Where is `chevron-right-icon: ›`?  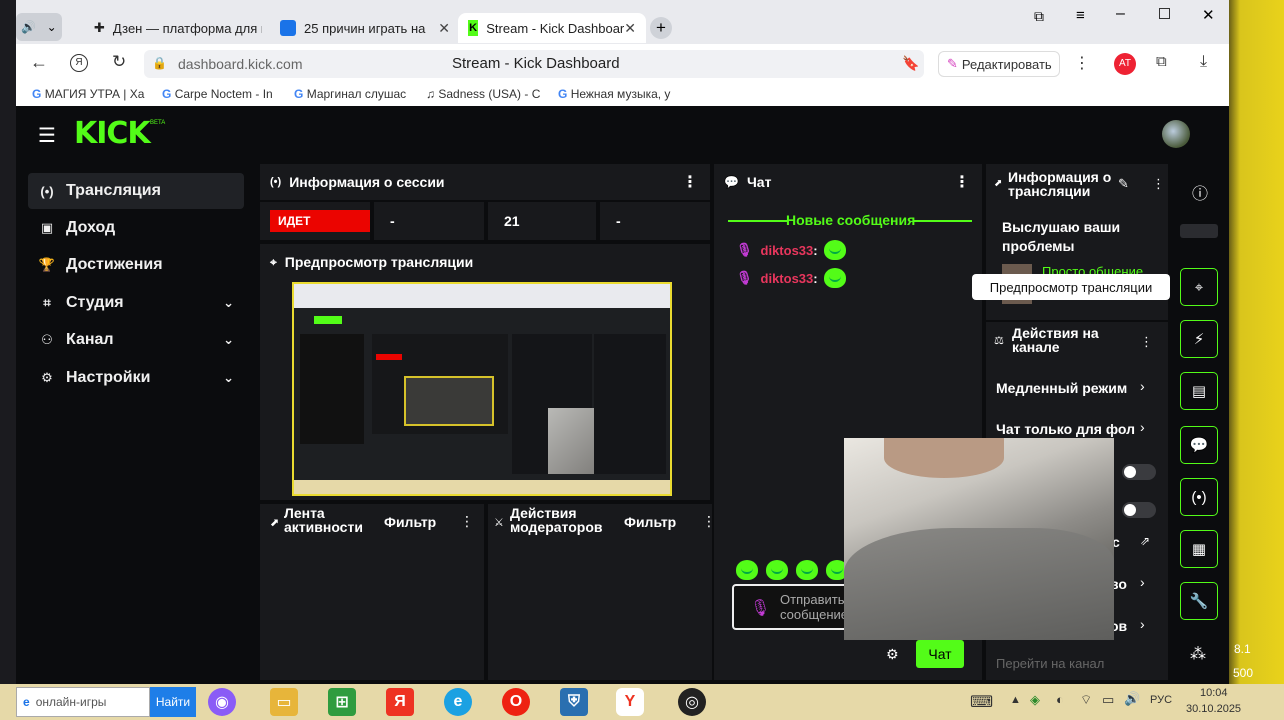
chevron-right-icon: › is located at coordinates (1142, 582).